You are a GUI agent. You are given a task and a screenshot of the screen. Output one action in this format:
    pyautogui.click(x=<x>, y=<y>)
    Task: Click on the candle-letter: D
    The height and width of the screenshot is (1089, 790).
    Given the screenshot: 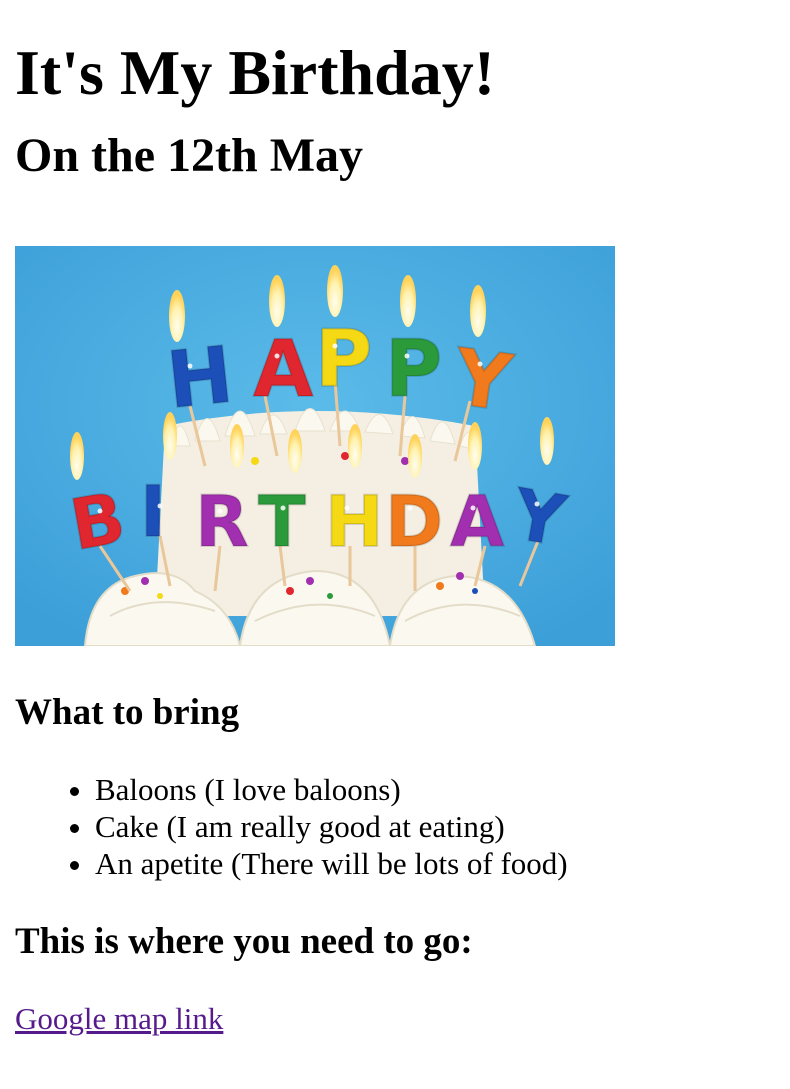 What is the action you would take?
    pyautogui.click(x=414, y=522)
    